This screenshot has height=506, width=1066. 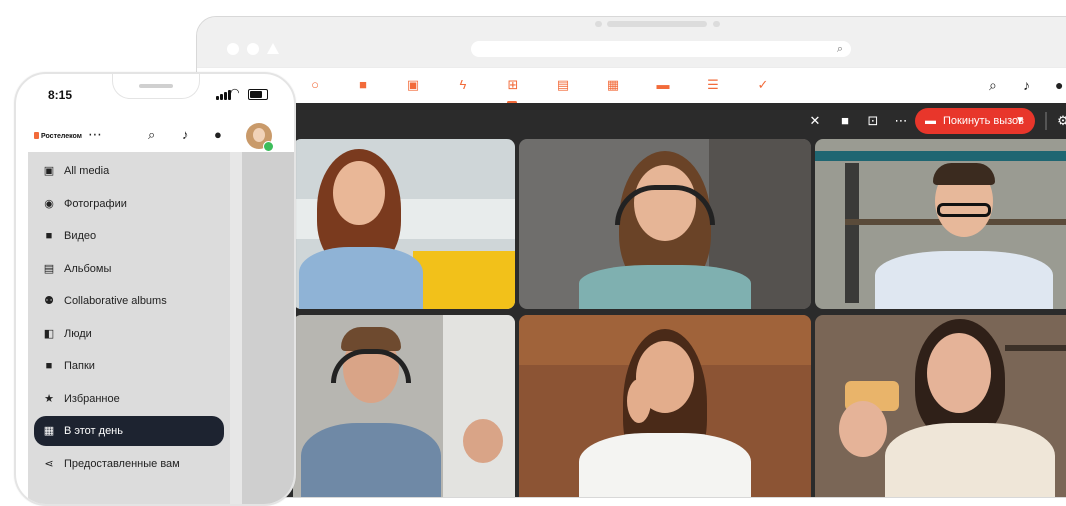 I want to click on brand-name: Ростелеком, so click(x=61, y=136).